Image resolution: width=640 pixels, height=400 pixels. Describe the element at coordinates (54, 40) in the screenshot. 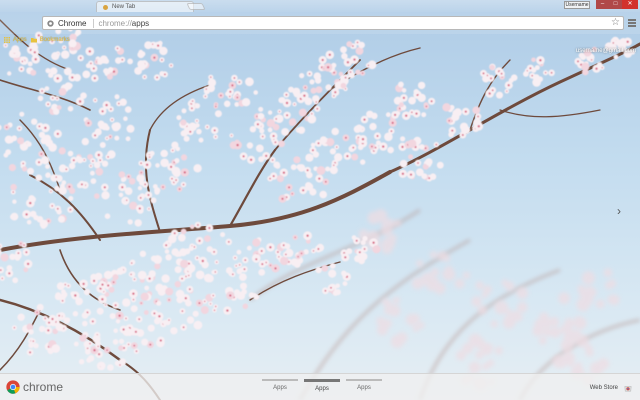

I see `bookmark-folder-label: Bookmarks` at that location.